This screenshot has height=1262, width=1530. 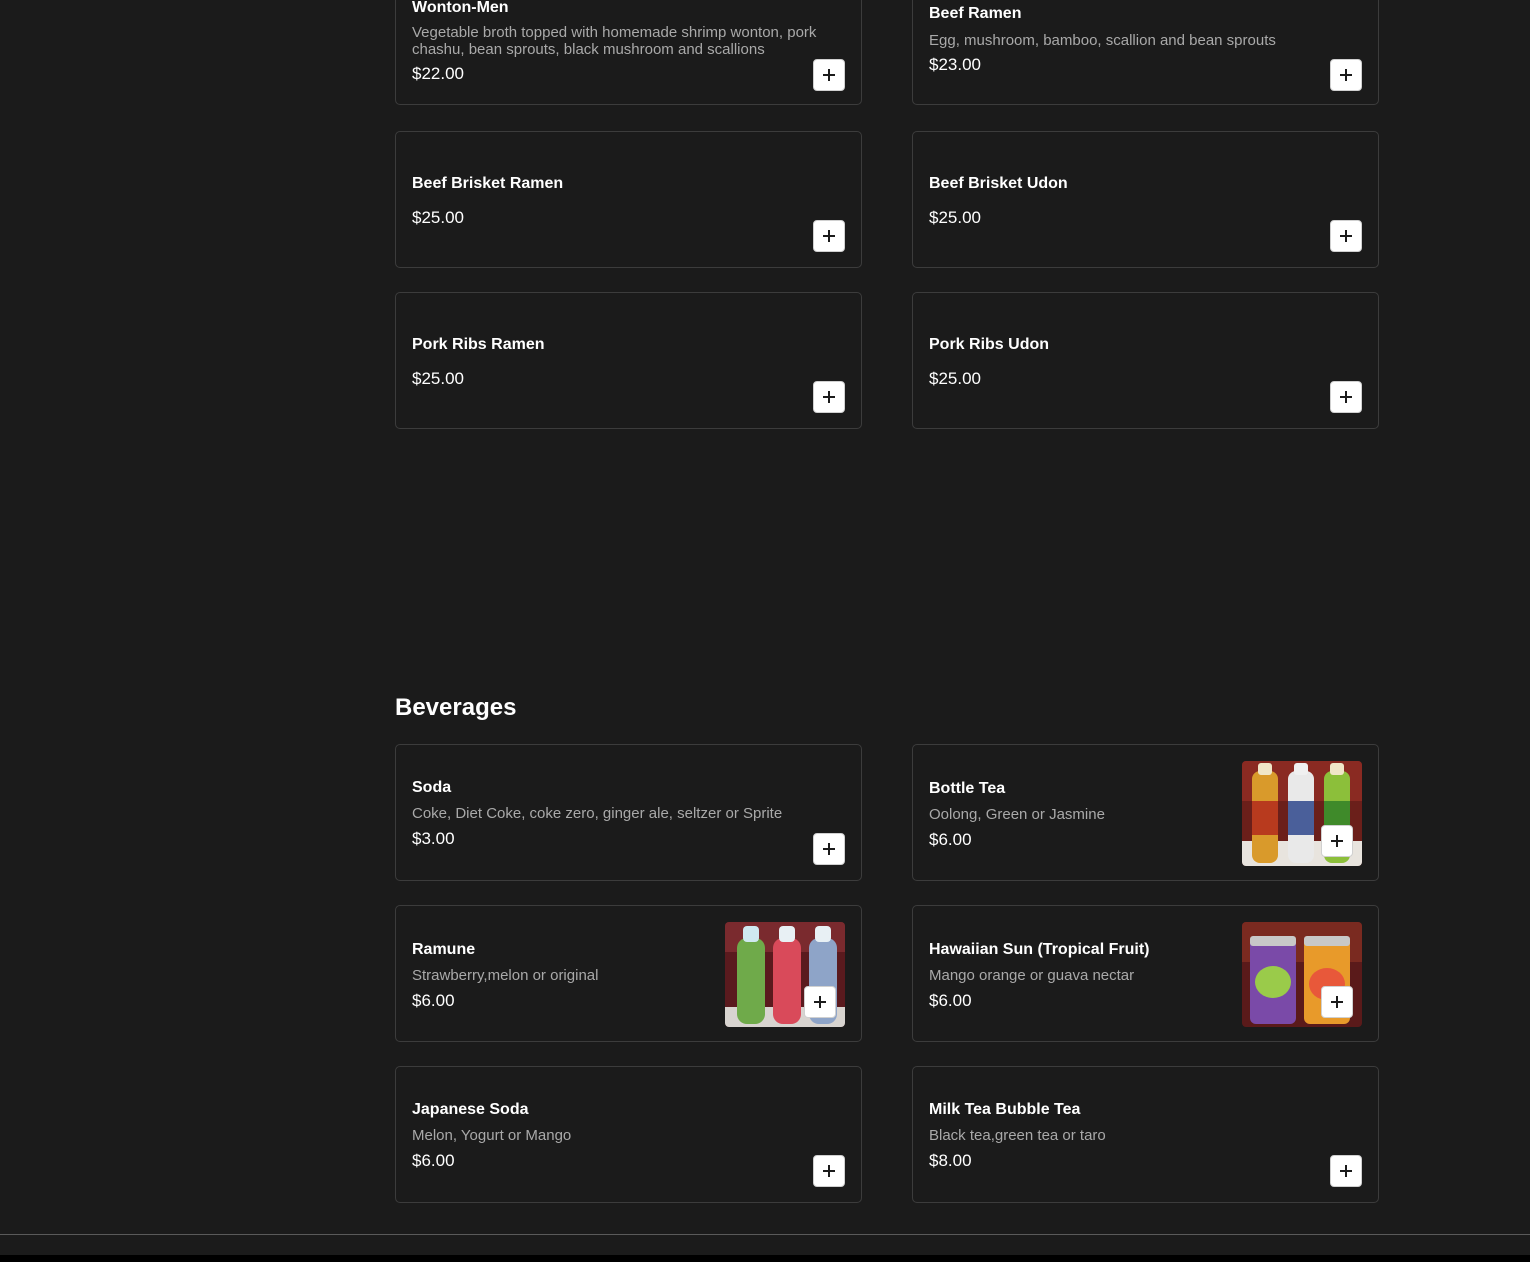 I want to click on ramune-bottles-photo, so click(x=785, y=974).